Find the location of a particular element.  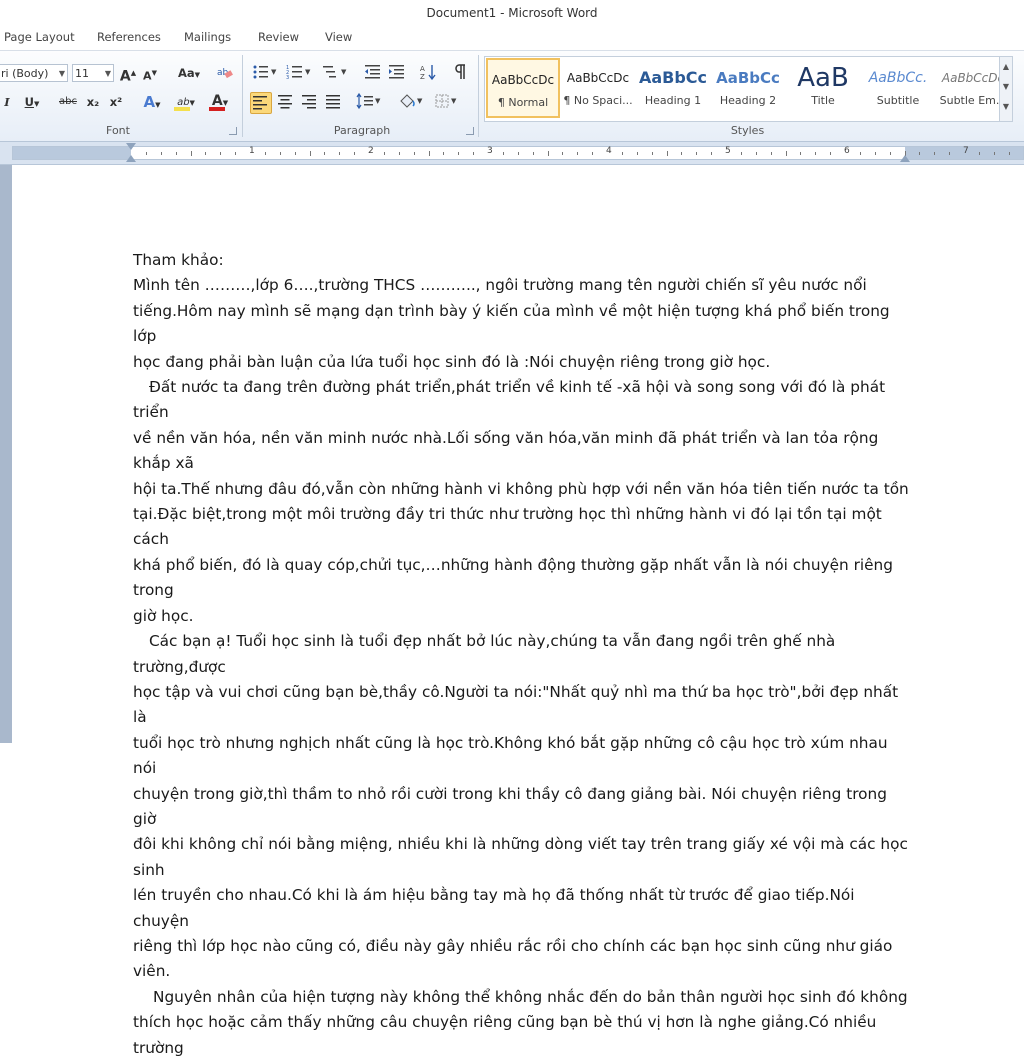

show-formatting-button is located at coordinates (462, 73).